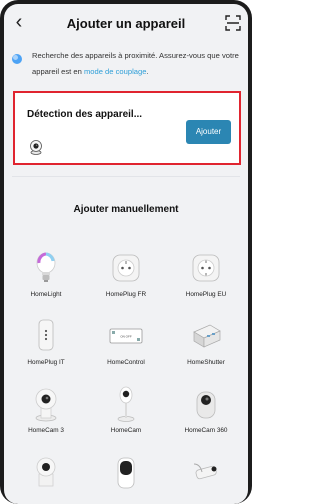  I want to click on device-label: HomePlug IT, so click(46, 362).